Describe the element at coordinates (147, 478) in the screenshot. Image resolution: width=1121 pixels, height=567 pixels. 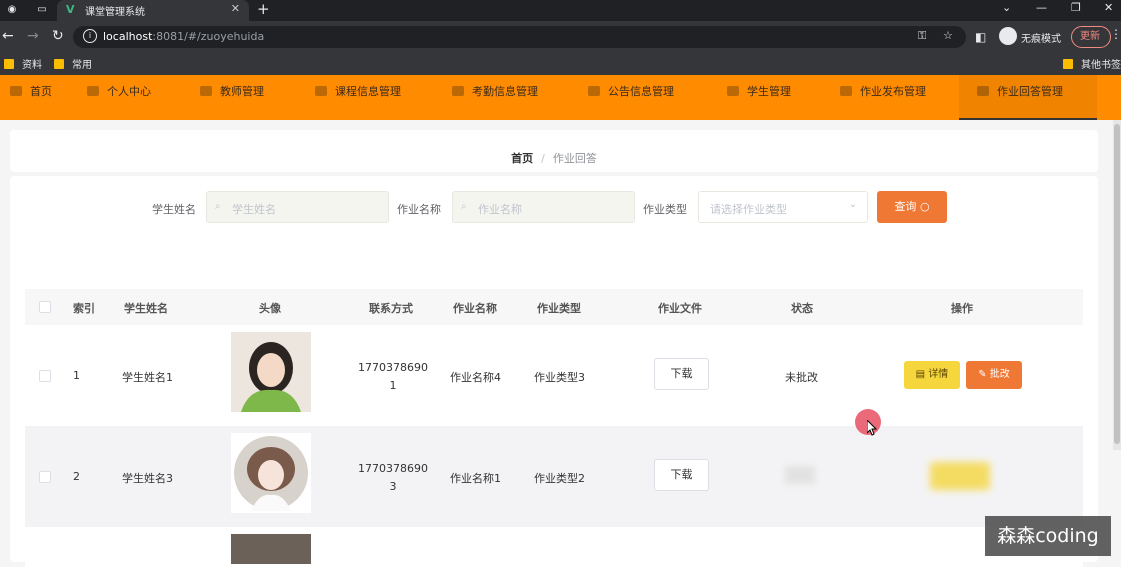
I see `cell-student-name: 学生姓名3` at that location.